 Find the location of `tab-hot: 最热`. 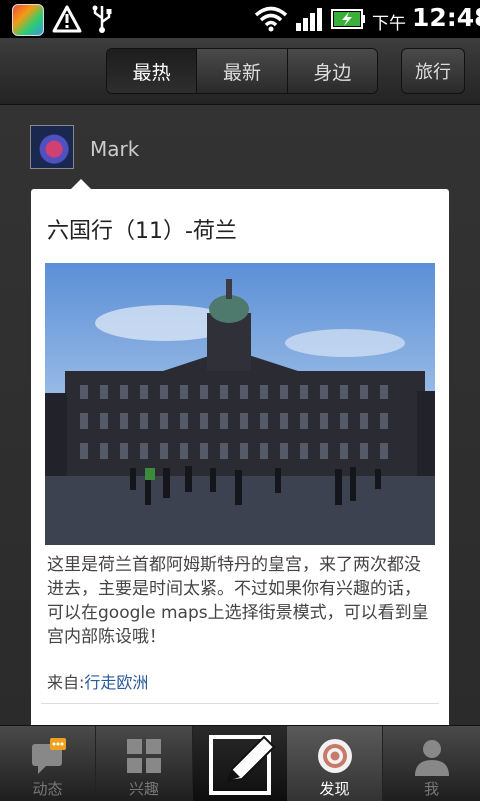

tab-hot: 最热 is located at coordinates (152, 71).